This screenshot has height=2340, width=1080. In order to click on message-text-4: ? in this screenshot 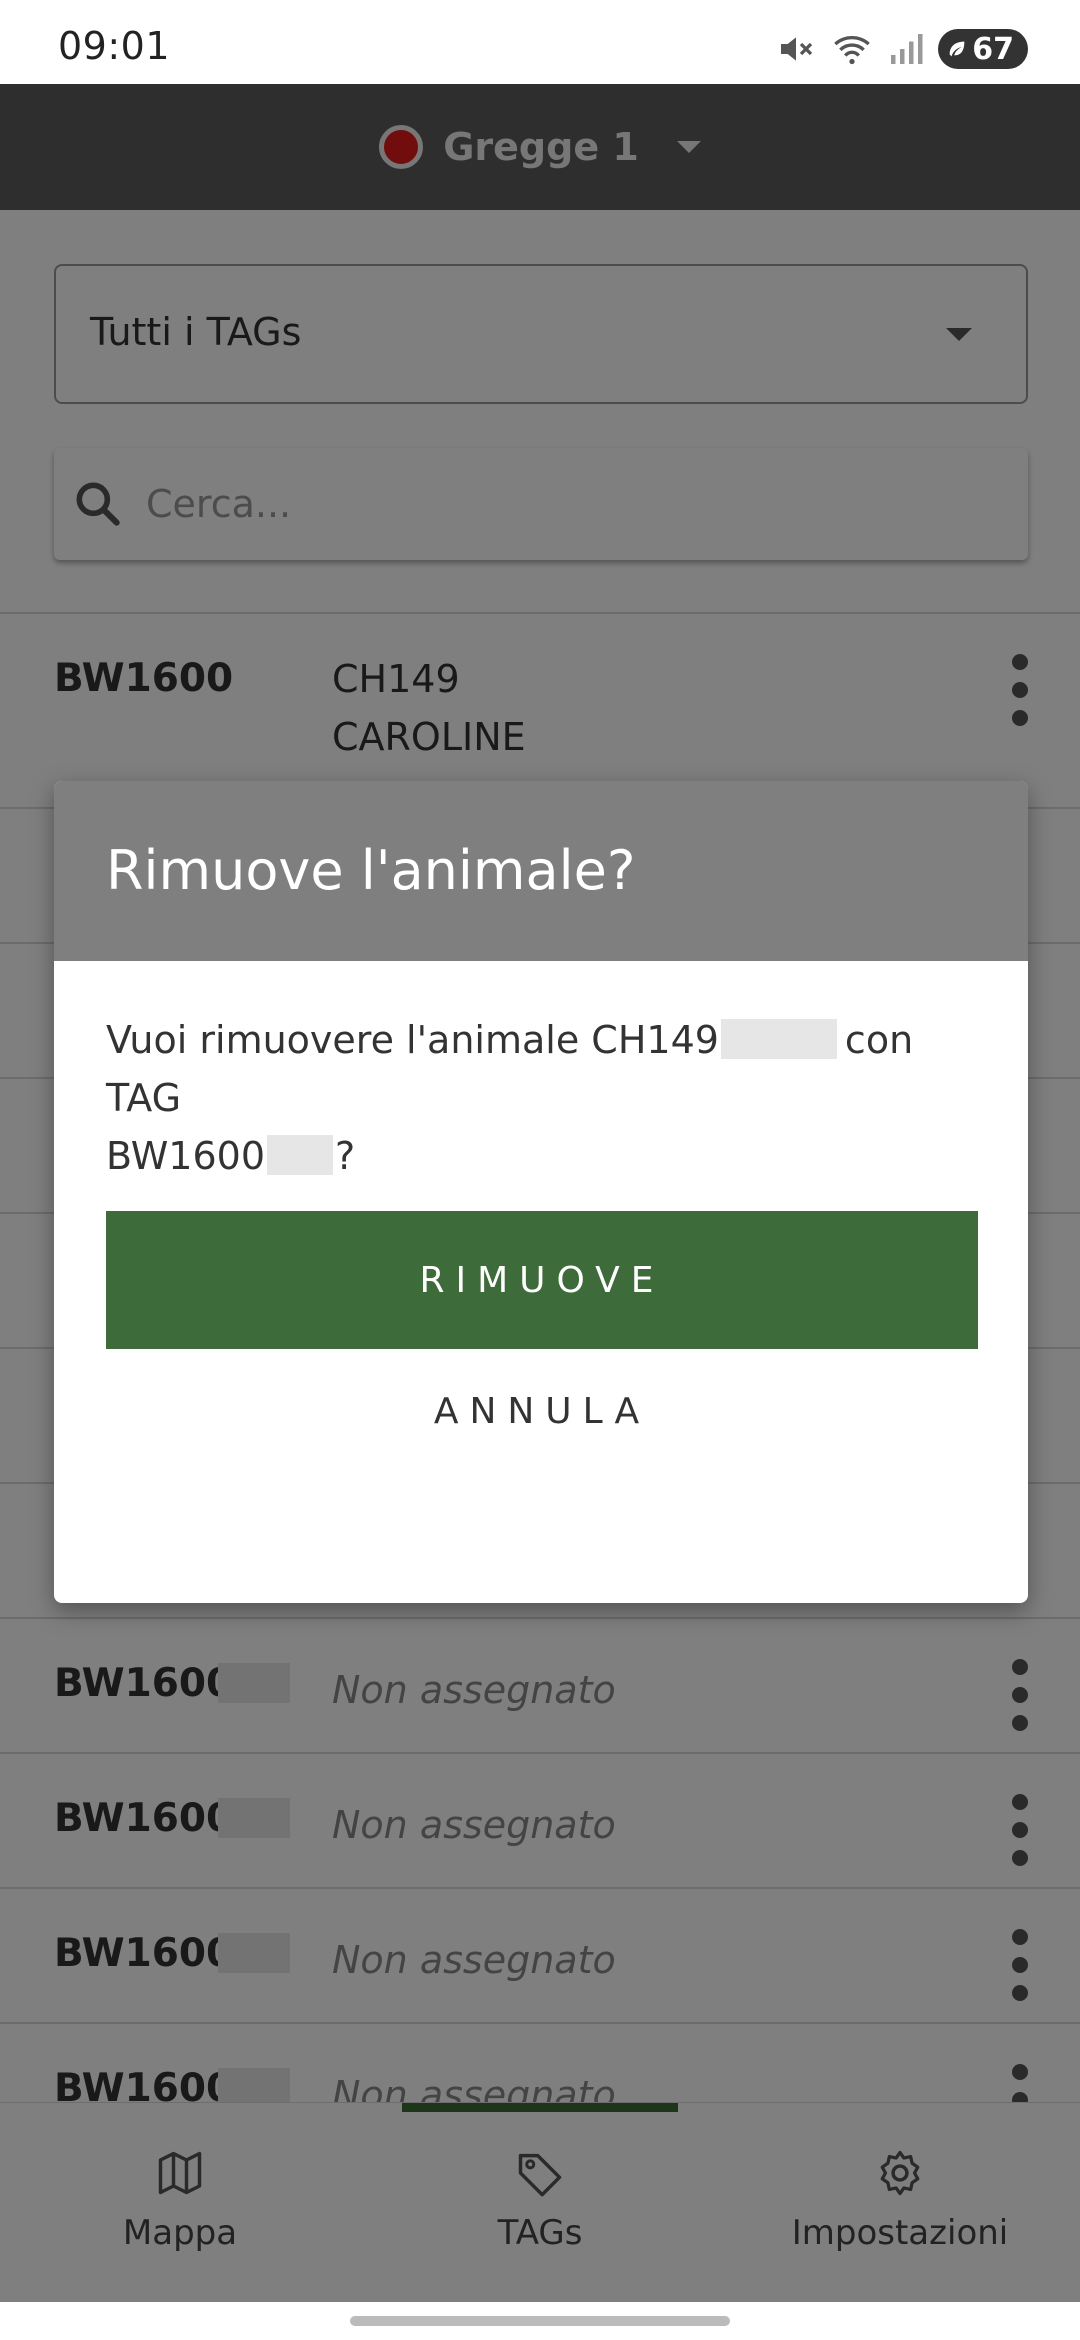, I will do `click(345, 1156)`.